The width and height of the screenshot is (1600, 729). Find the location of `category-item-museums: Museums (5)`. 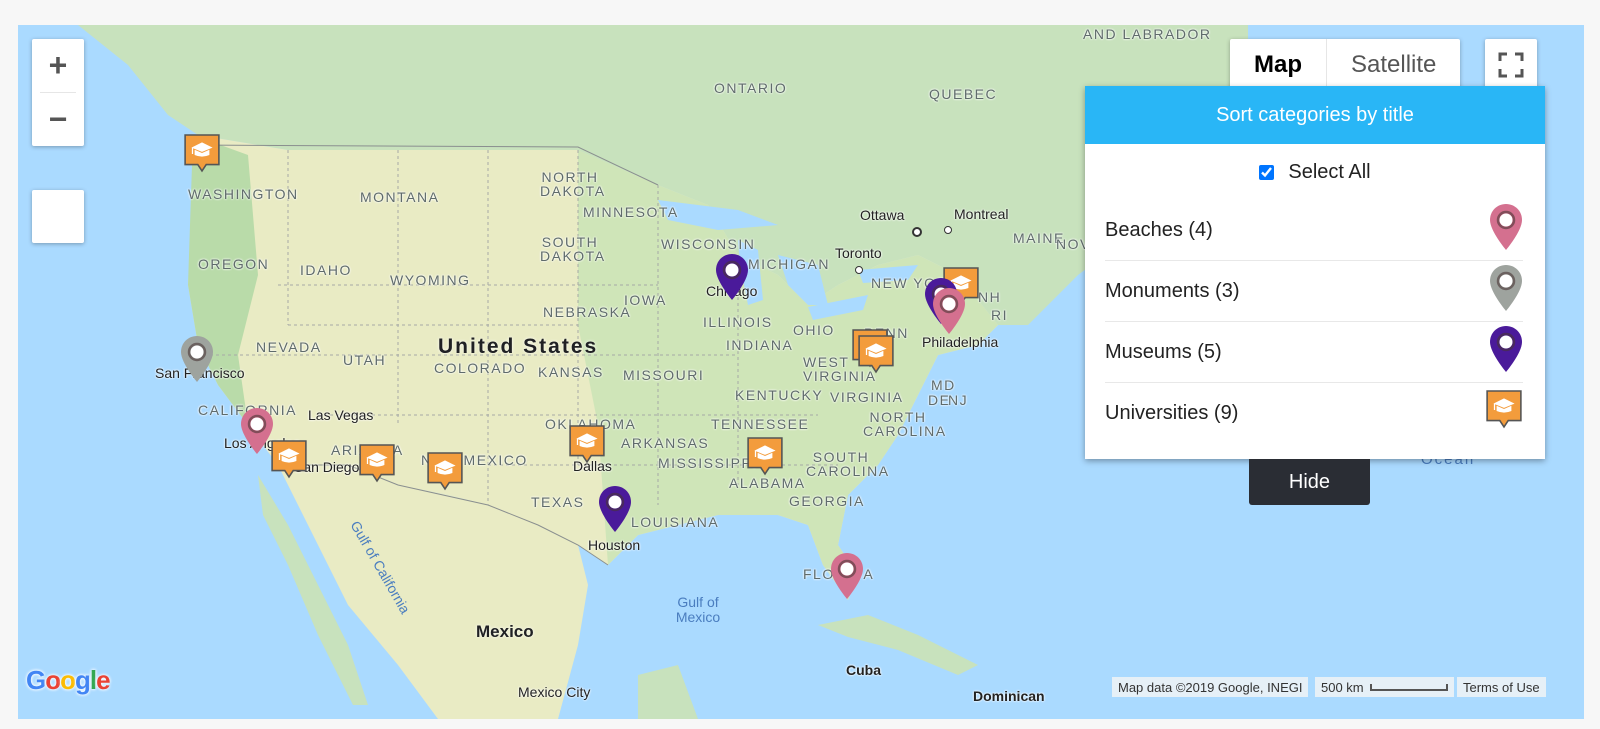

category-item-museums: Museums (5) is located at coordinates (1314, 352).